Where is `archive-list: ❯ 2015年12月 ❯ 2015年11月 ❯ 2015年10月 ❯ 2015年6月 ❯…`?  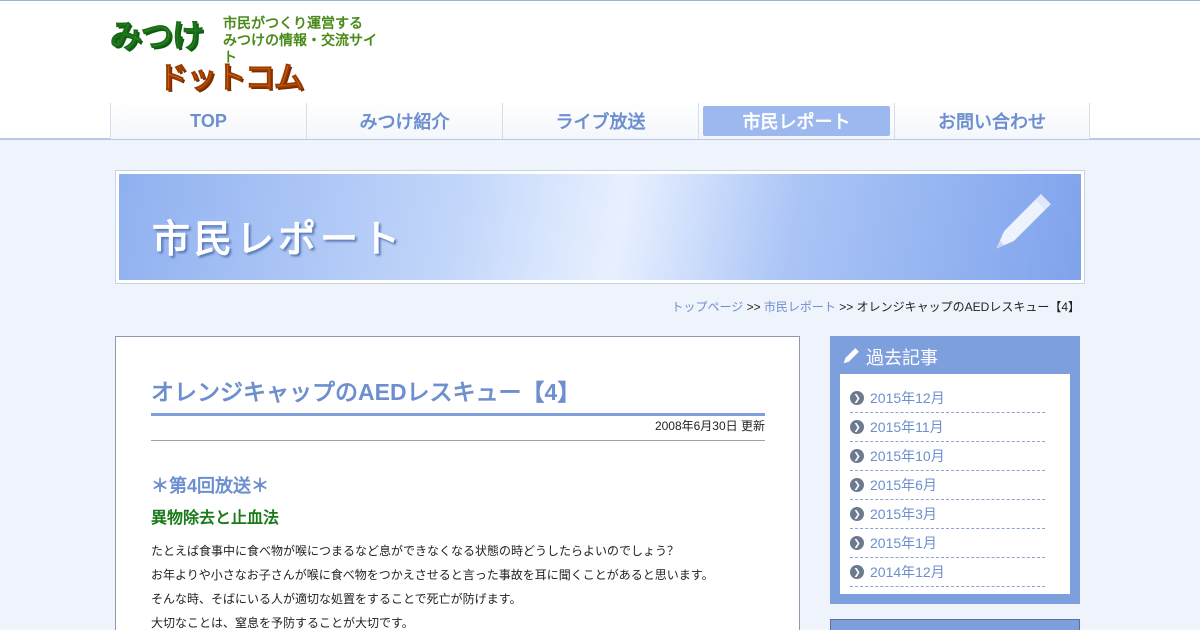
archive-list: ❯ 2015年12月 ❯ 2015年11月 ❯ 2015年10月 ❯ 2015年6月 ❯… is located at coordinates (955, 484).